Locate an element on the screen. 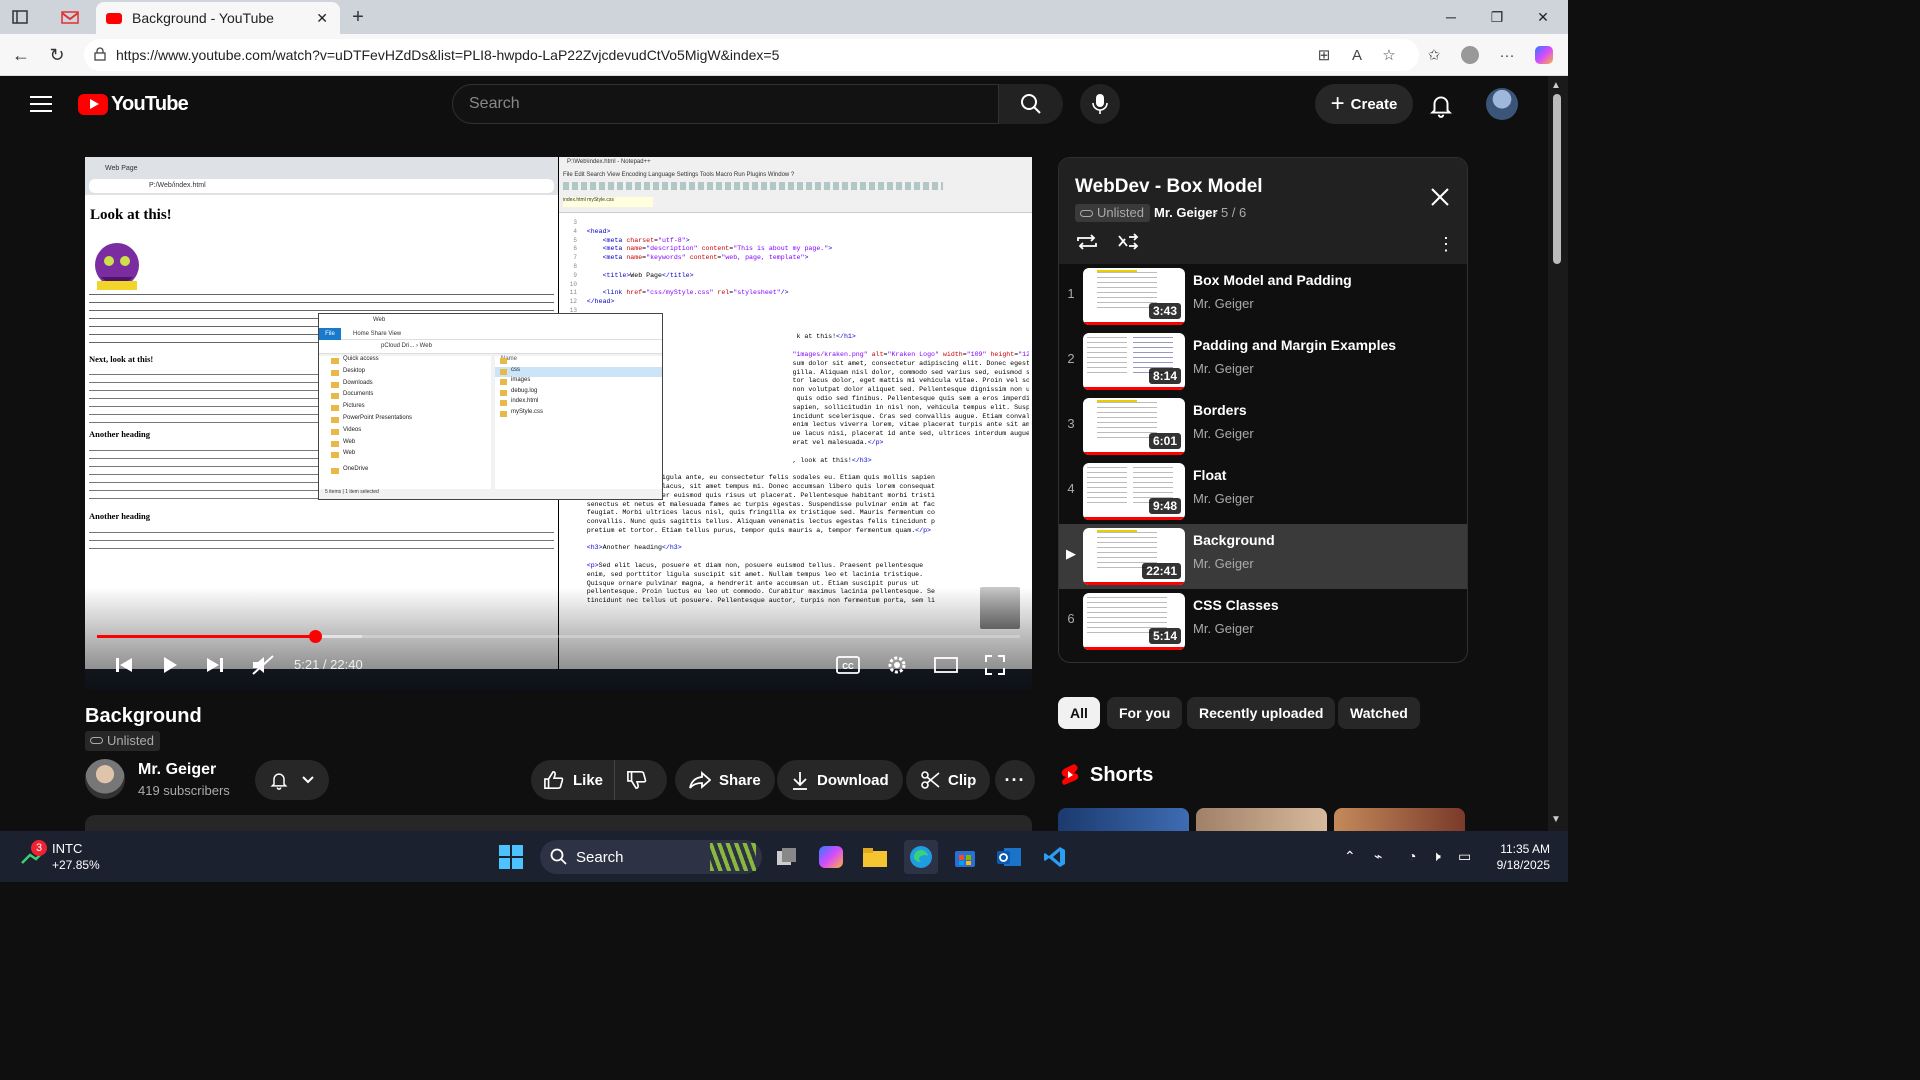  microsoft-store-icon is located at coordinates (965, 857).